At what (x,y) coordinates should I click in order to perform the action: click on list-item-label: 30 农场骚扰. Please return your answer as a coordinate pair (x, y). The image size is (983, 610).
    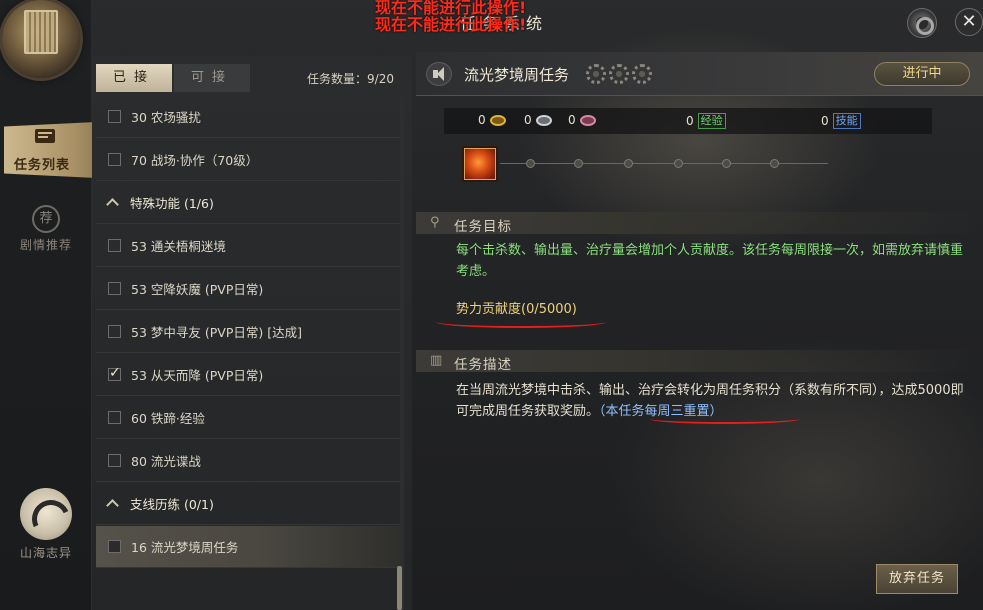
    Looking at the image, I should click on (166, 117).